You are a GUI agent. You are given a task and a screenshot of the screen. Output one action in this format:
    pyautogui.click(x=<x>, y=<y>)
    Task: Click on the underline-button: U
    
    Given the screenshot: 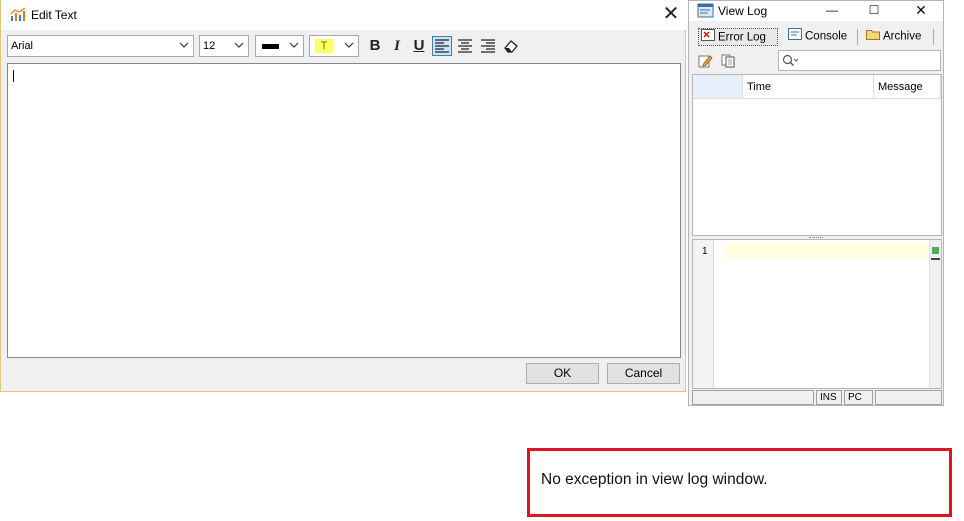 What is the action you would take?
    pyautogui.click(x=419, y=46)
    